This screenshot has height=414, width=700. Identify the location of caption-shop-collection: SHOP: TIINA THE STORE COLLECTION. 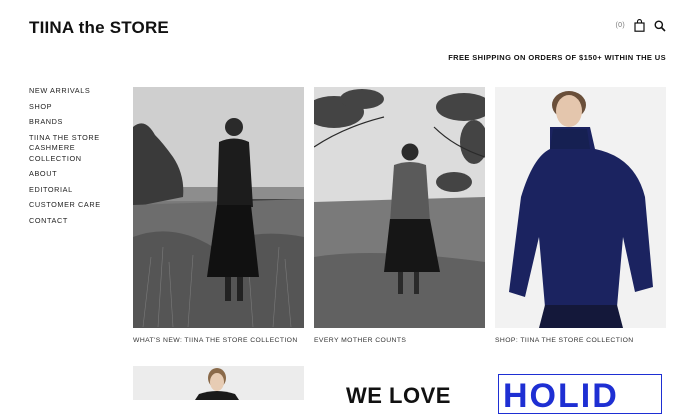
(564, 340).